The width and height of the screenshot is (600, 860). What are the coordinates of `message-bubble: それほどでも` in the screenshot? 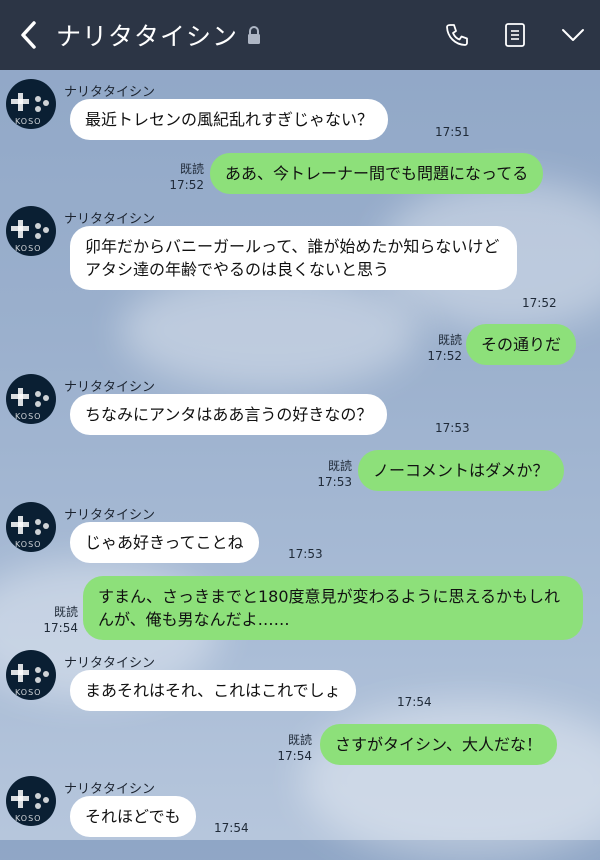 It's located at (133, 816).